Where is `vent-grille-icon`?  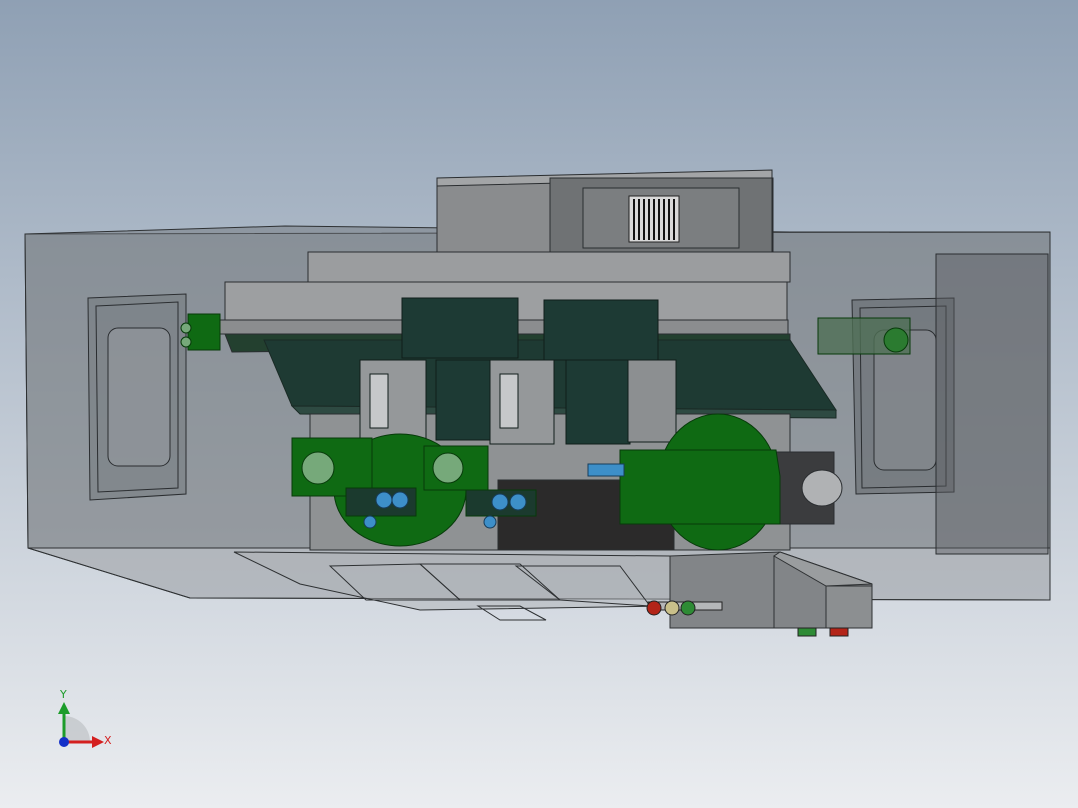 vent-grille-icon is located at coordinates (654, 219).